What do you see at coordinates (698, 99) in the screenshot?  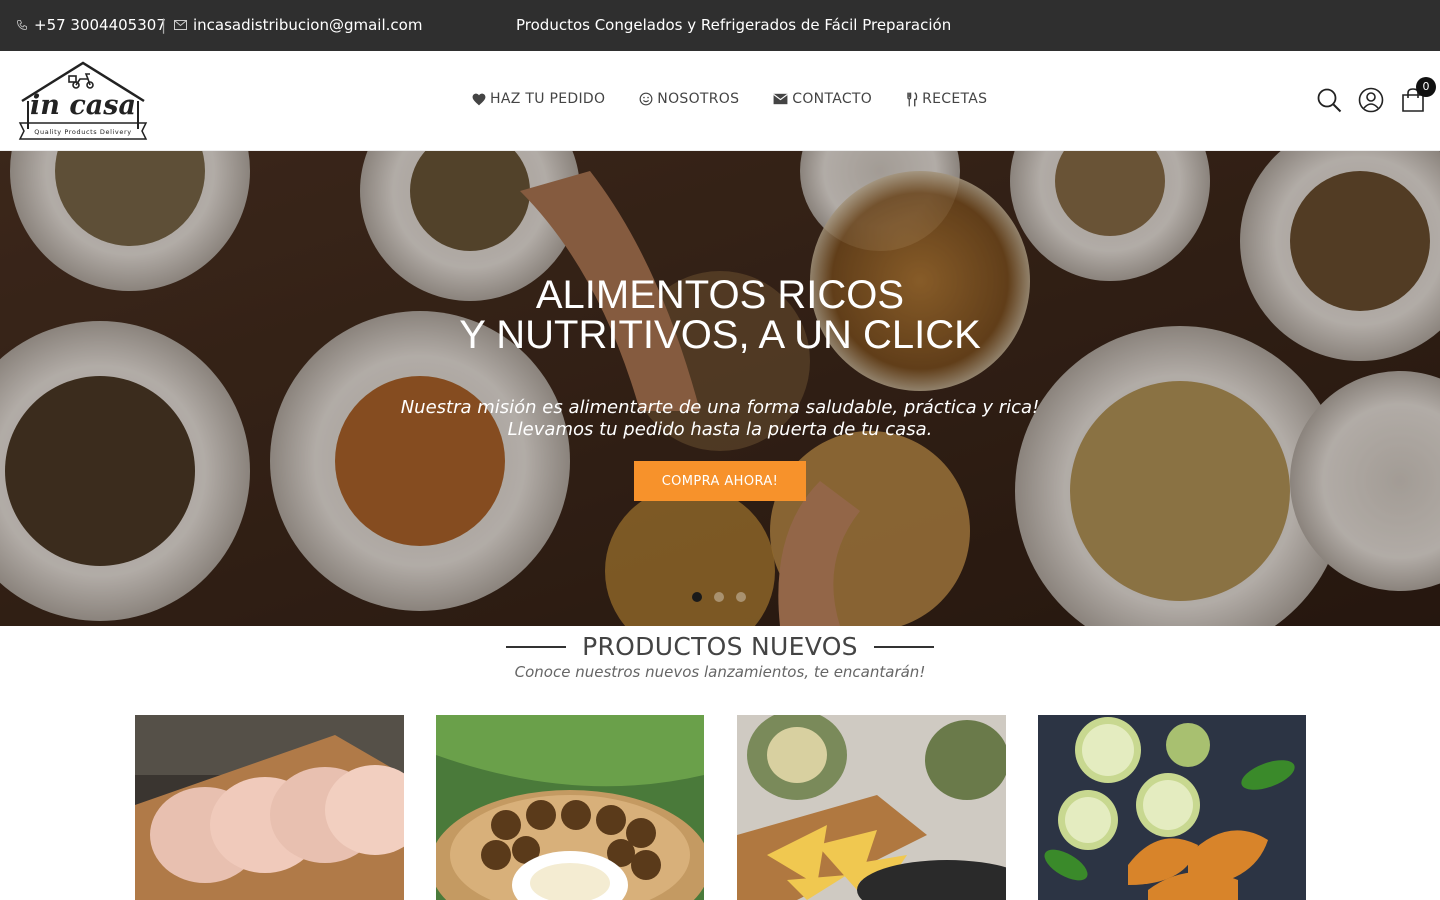 I see `nav-label: NOSOTROS` at bounding box center [698, 99].